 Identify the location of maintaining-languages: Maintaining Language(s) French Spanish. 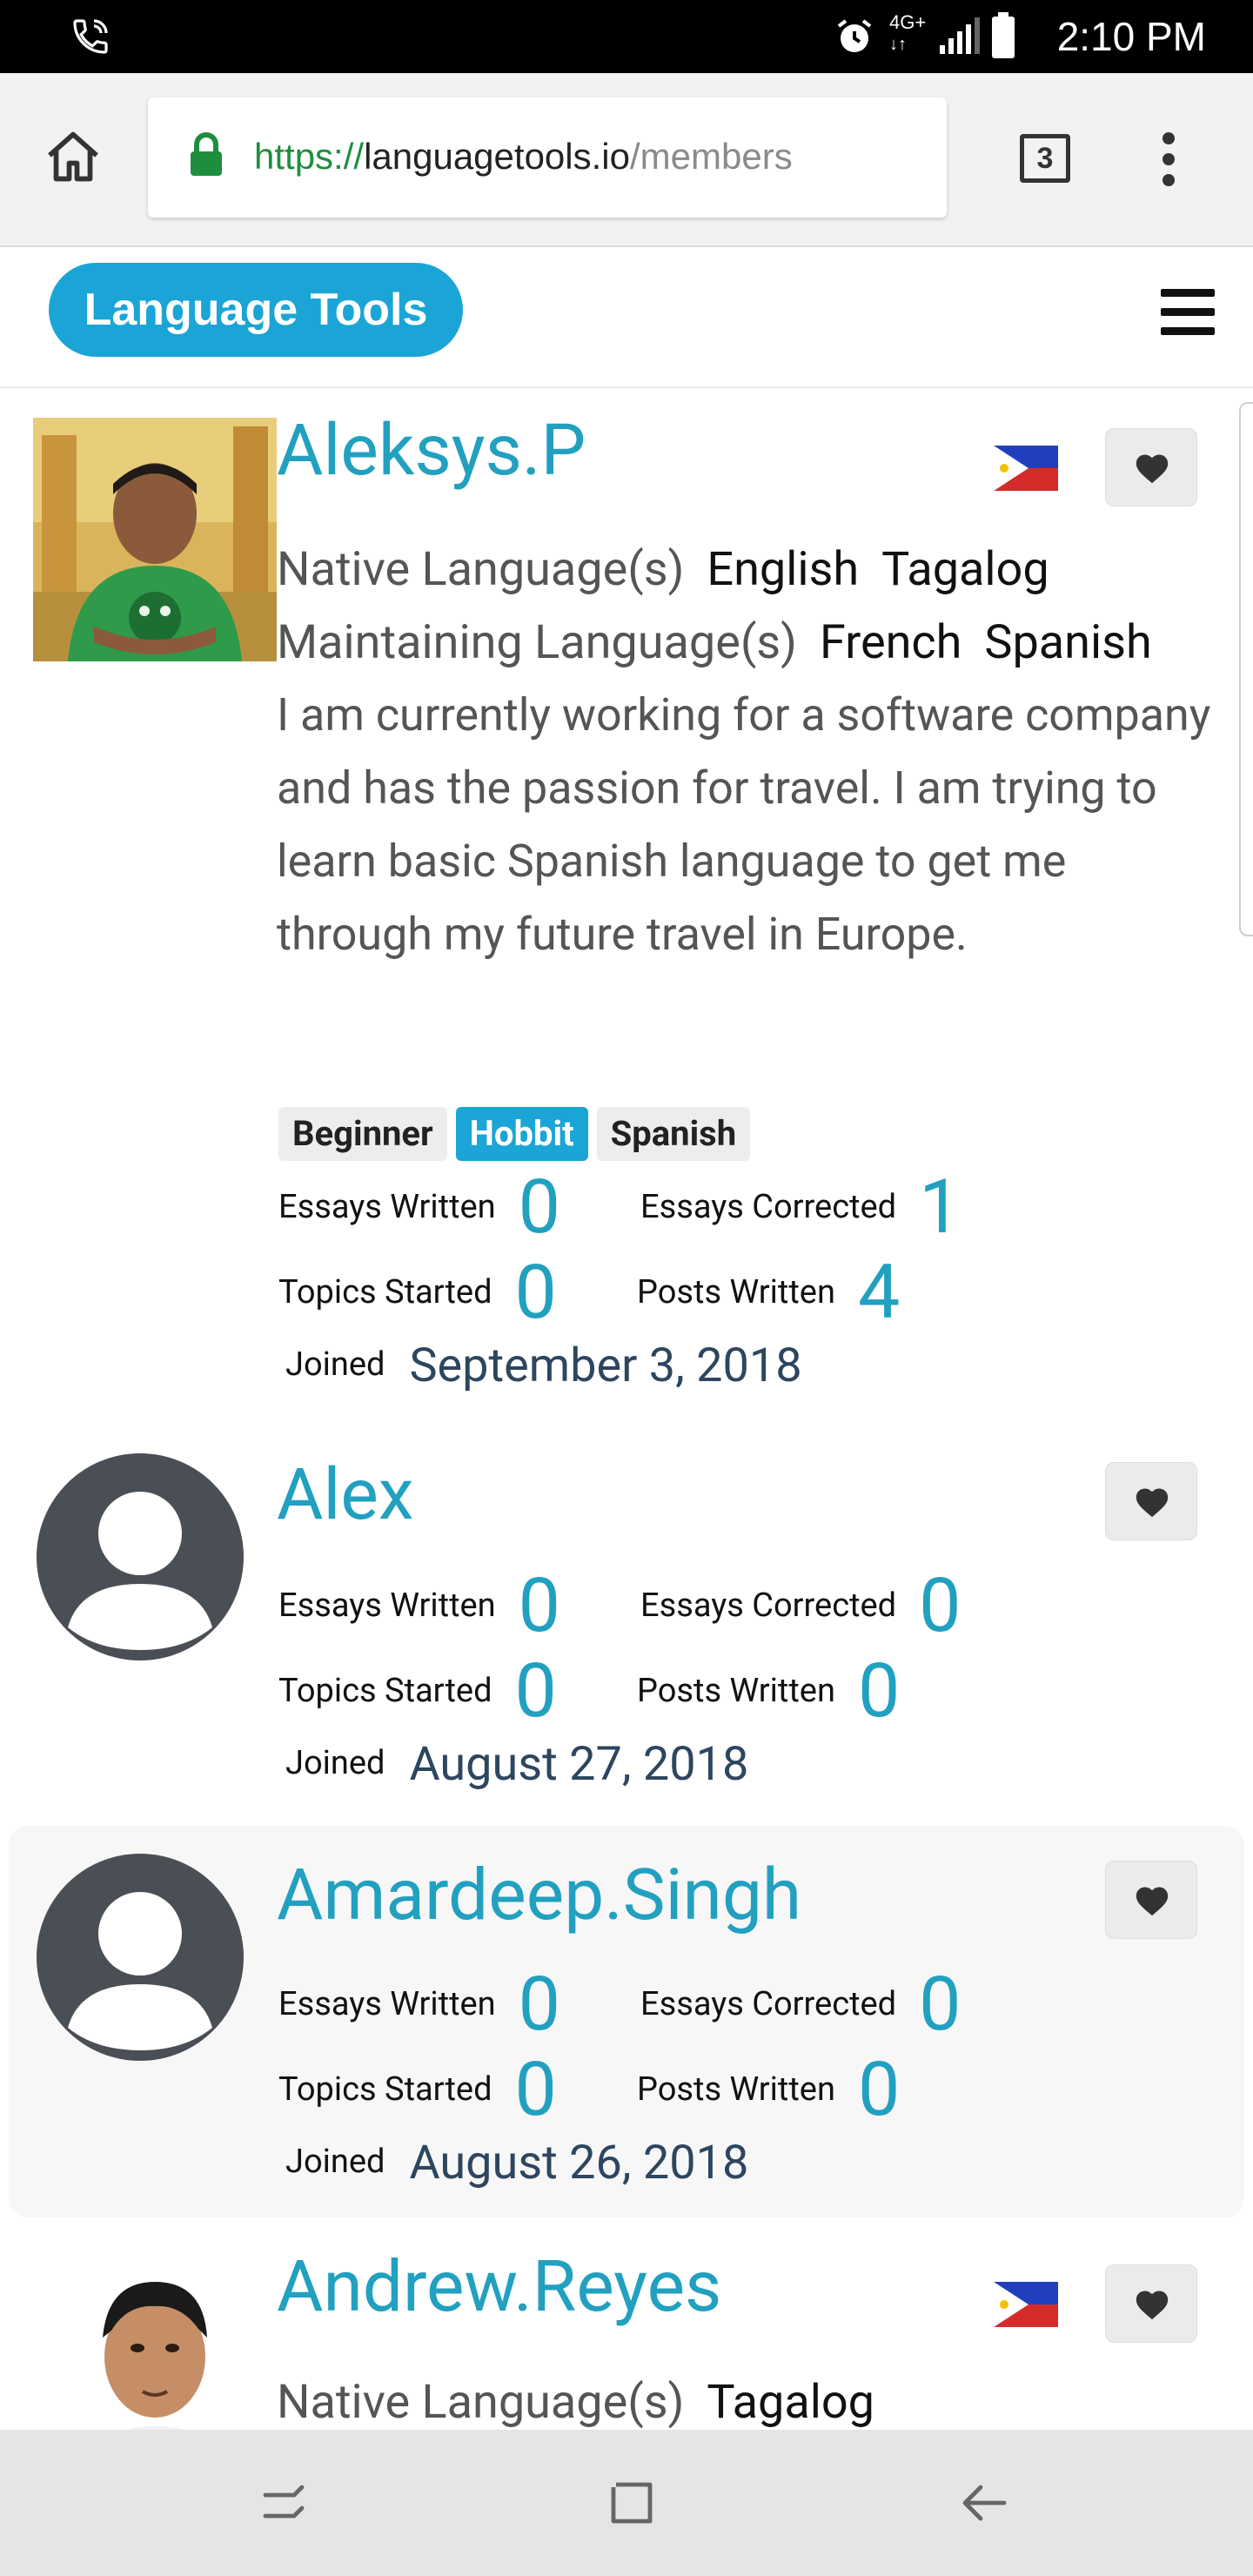
(714, 643).